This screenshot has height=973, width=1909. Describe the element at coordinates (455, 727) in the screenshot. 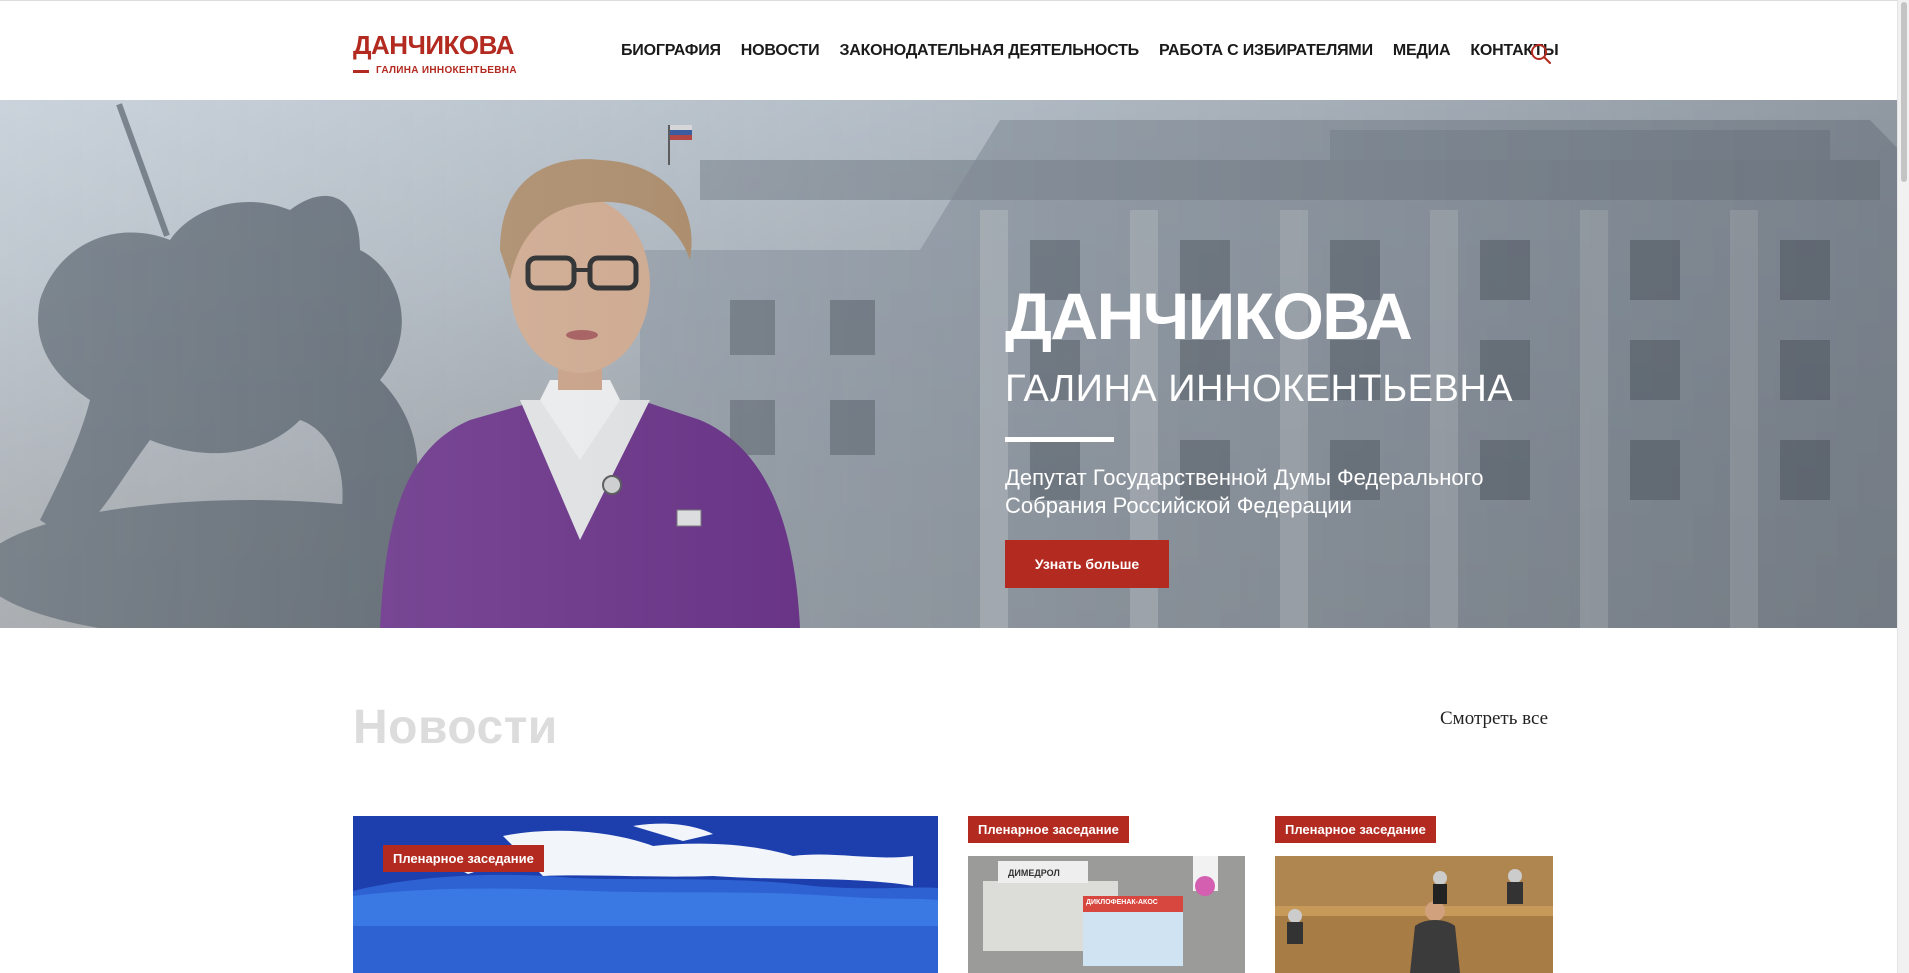

I see `news-section-title: Новости` at that location.